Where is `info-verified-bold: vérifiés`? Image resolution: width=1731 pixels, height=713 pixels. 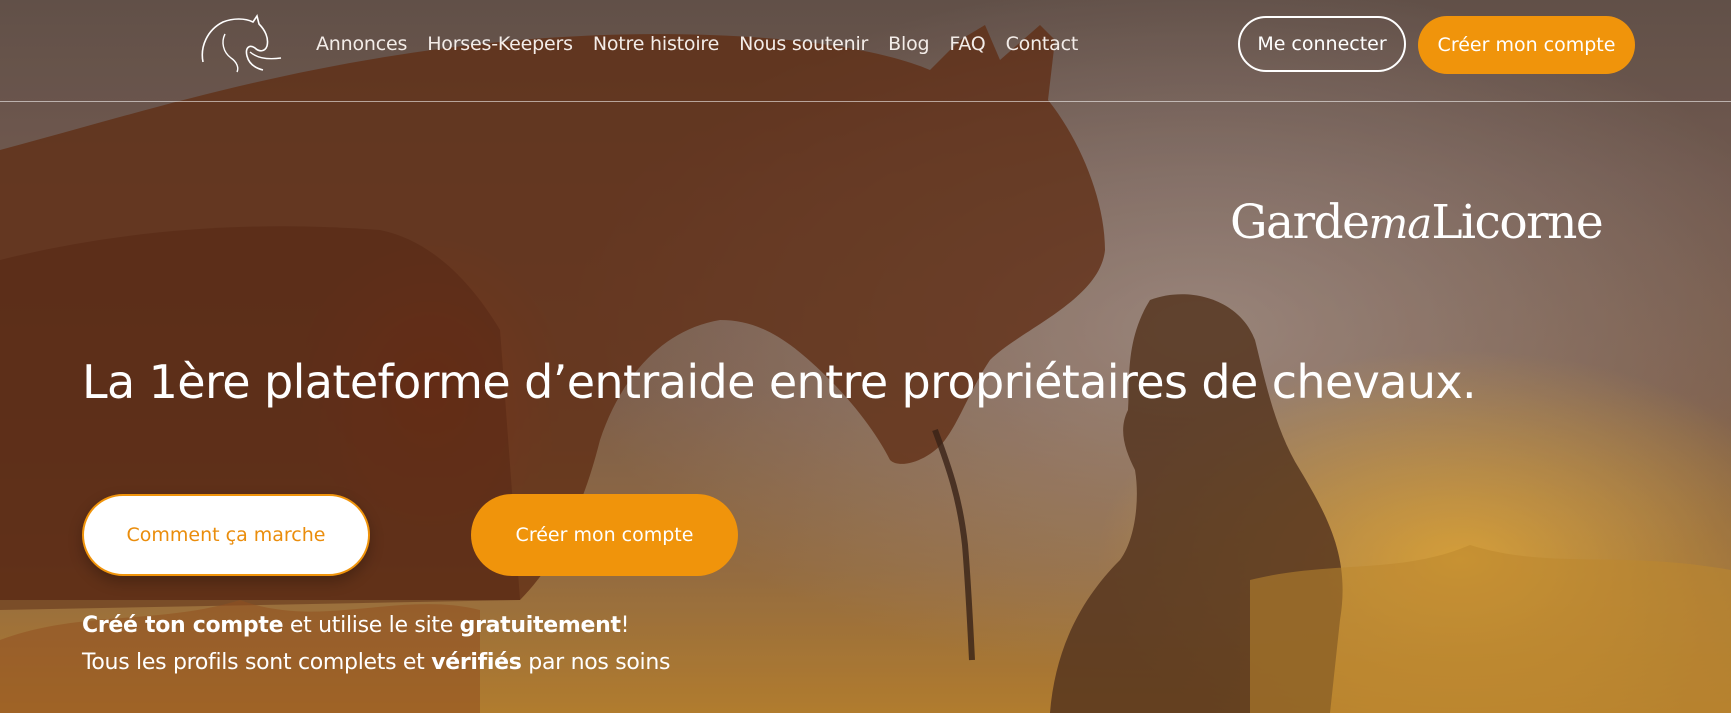 info-verified-bold: vérifiés is located at coordinates (476, 662).